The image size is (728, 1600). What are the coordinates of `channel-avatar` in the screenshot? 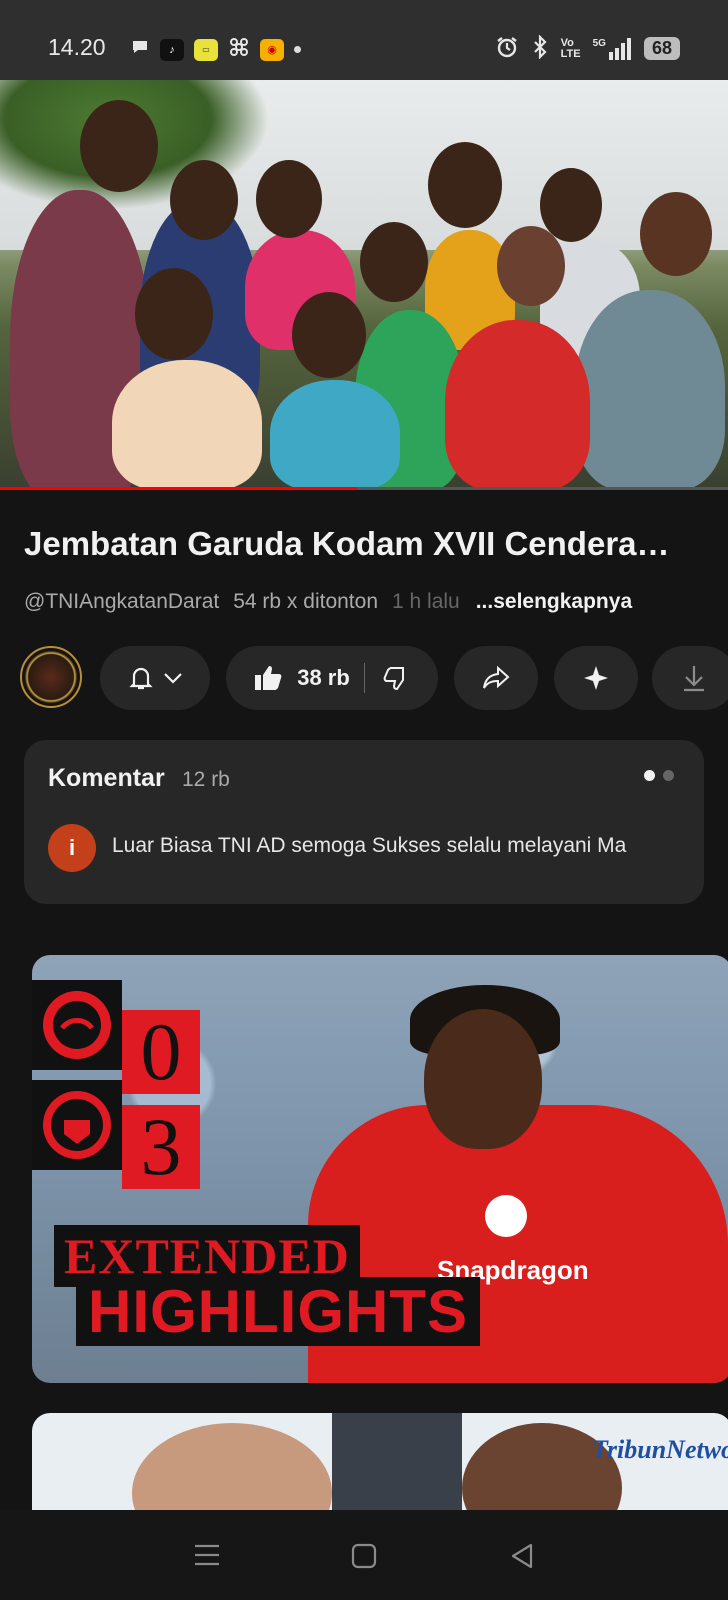 It's located at (51, 677).